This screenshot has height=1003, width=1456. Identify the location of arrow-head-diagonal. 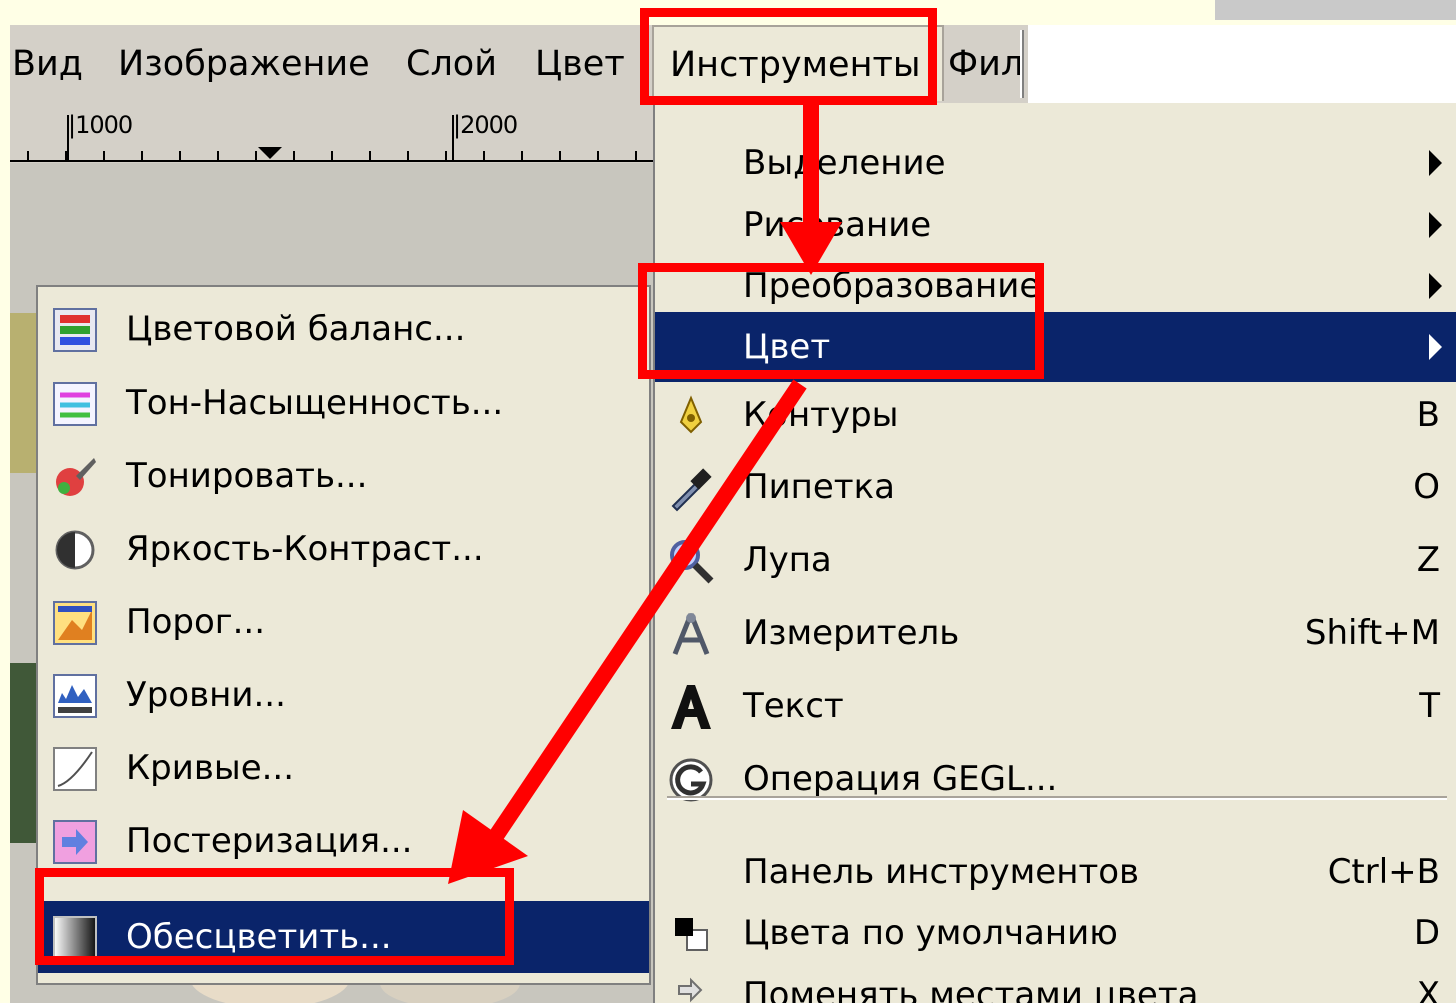
(488, 847).